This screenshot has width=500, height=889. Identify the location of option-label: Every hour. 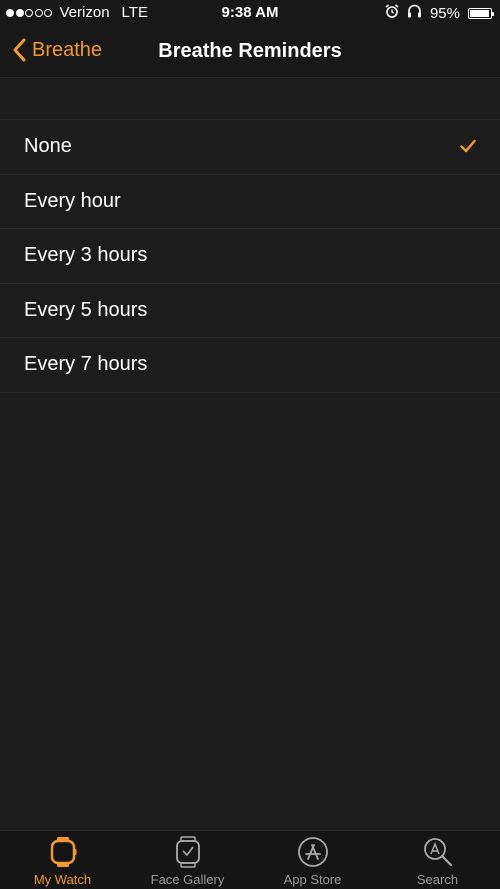
(72, 200).